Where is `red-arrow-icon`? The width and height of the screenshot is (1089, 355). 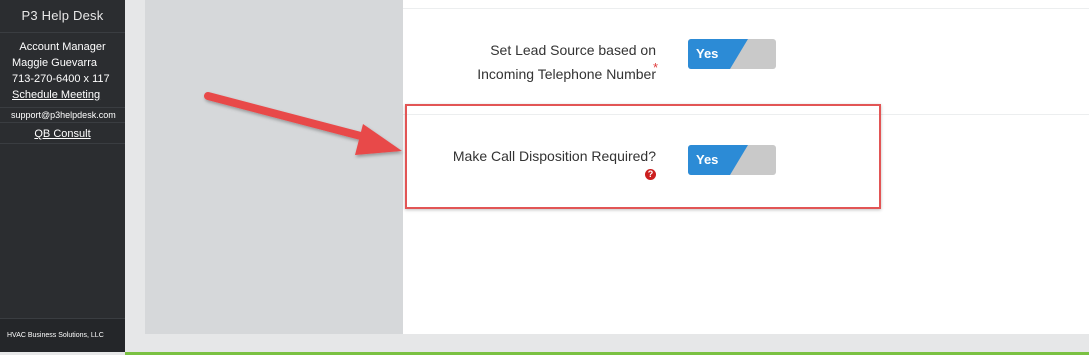
red-arrow-icon is located at coordinates (303, 123).